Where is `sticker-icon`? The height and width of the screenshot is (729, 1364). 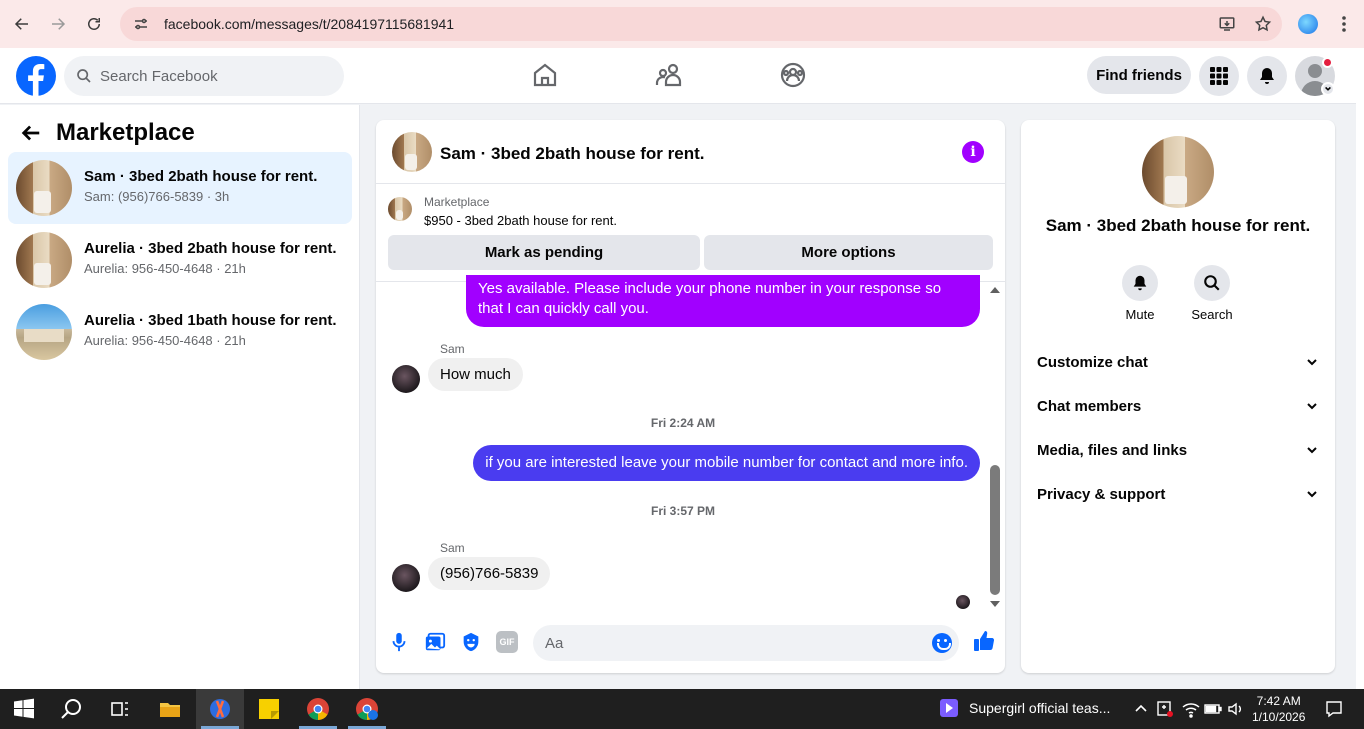
sticker-icon is located at coordinates (471, 642).